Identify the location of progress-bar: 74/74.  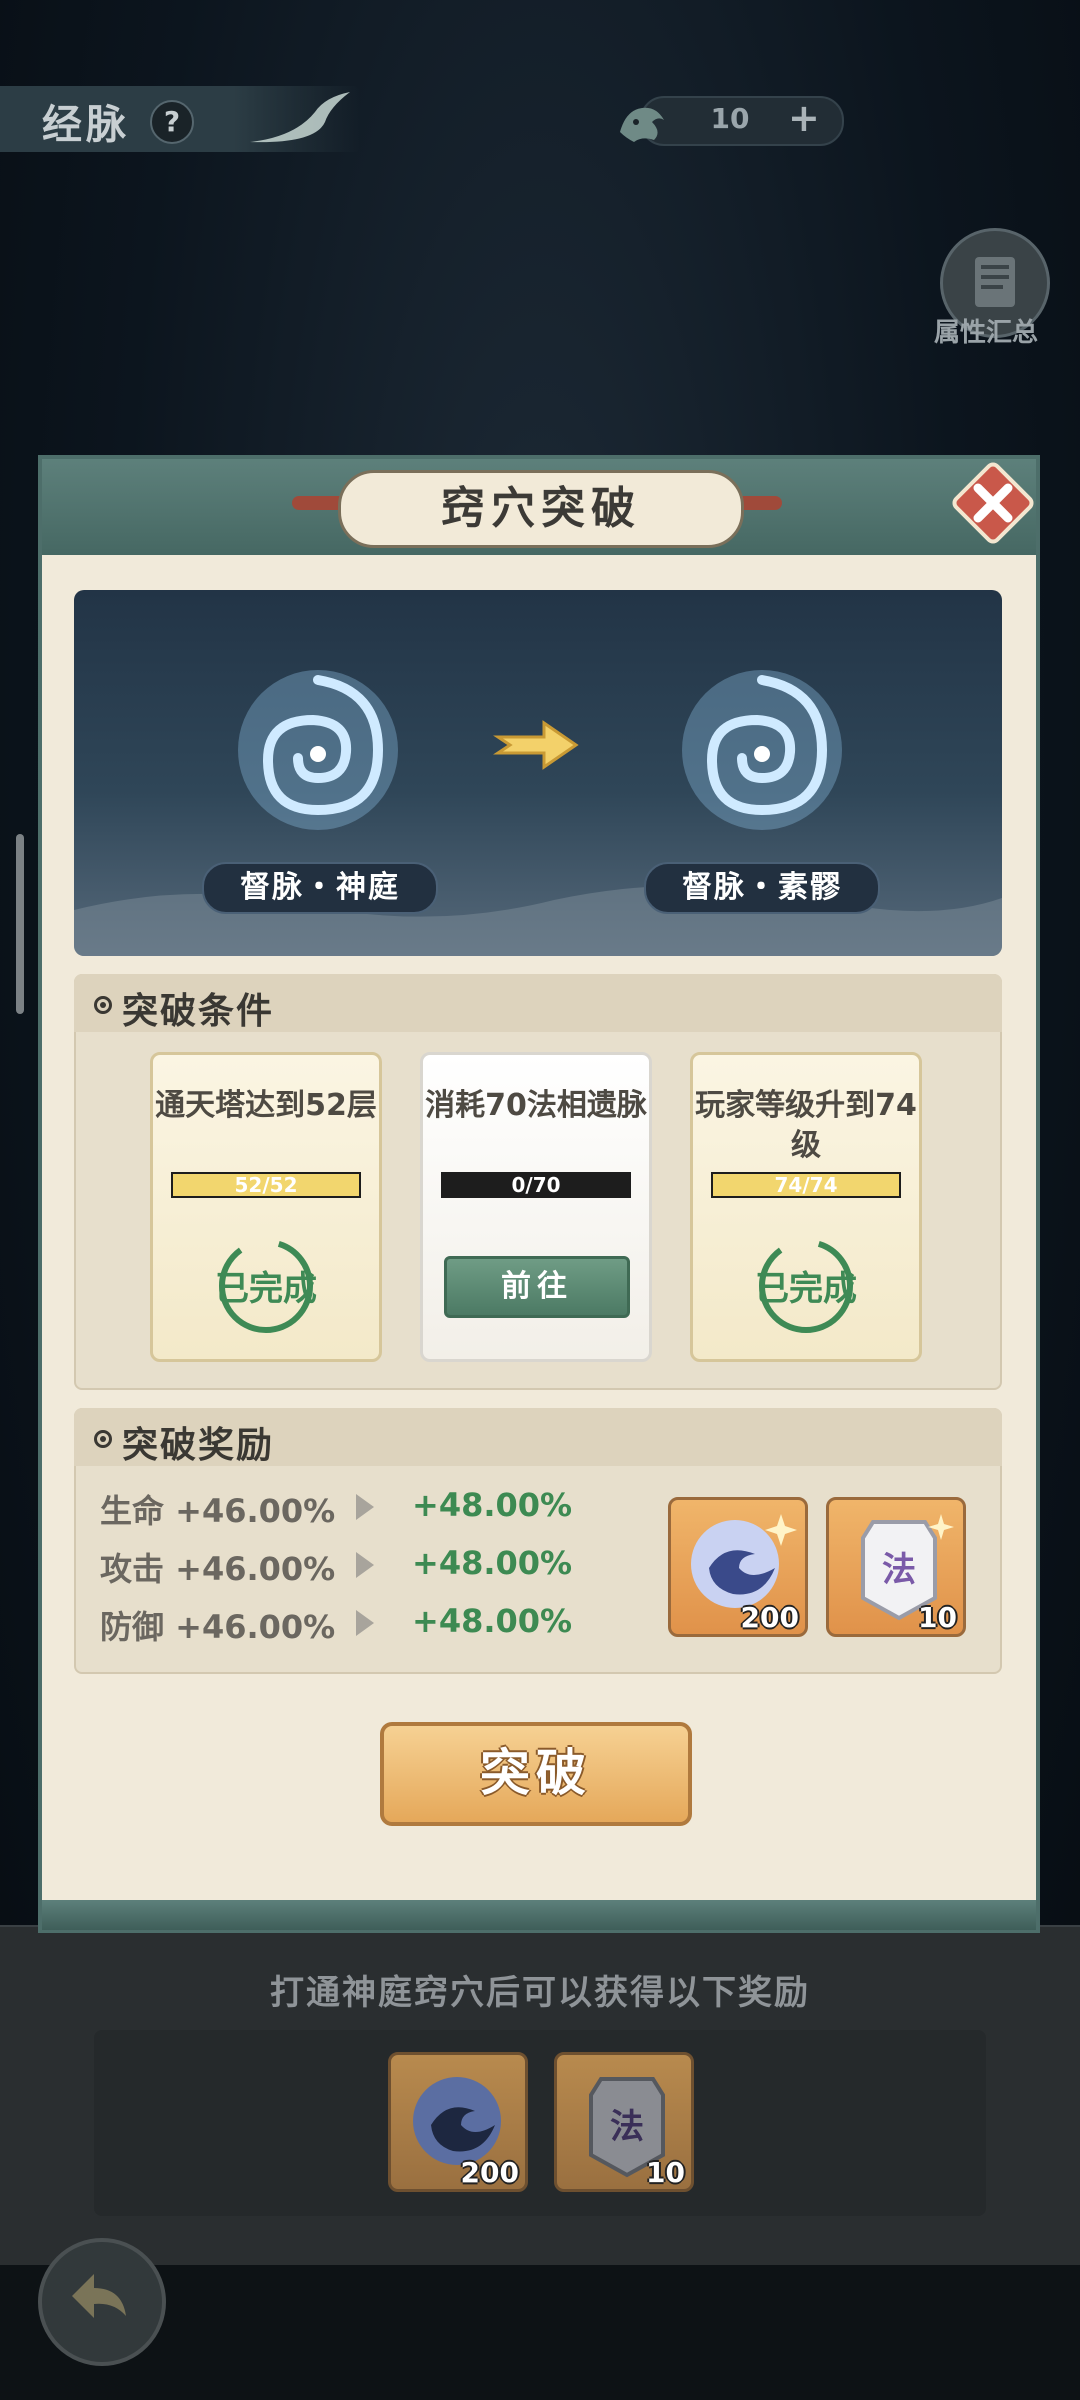
(806, 1185).